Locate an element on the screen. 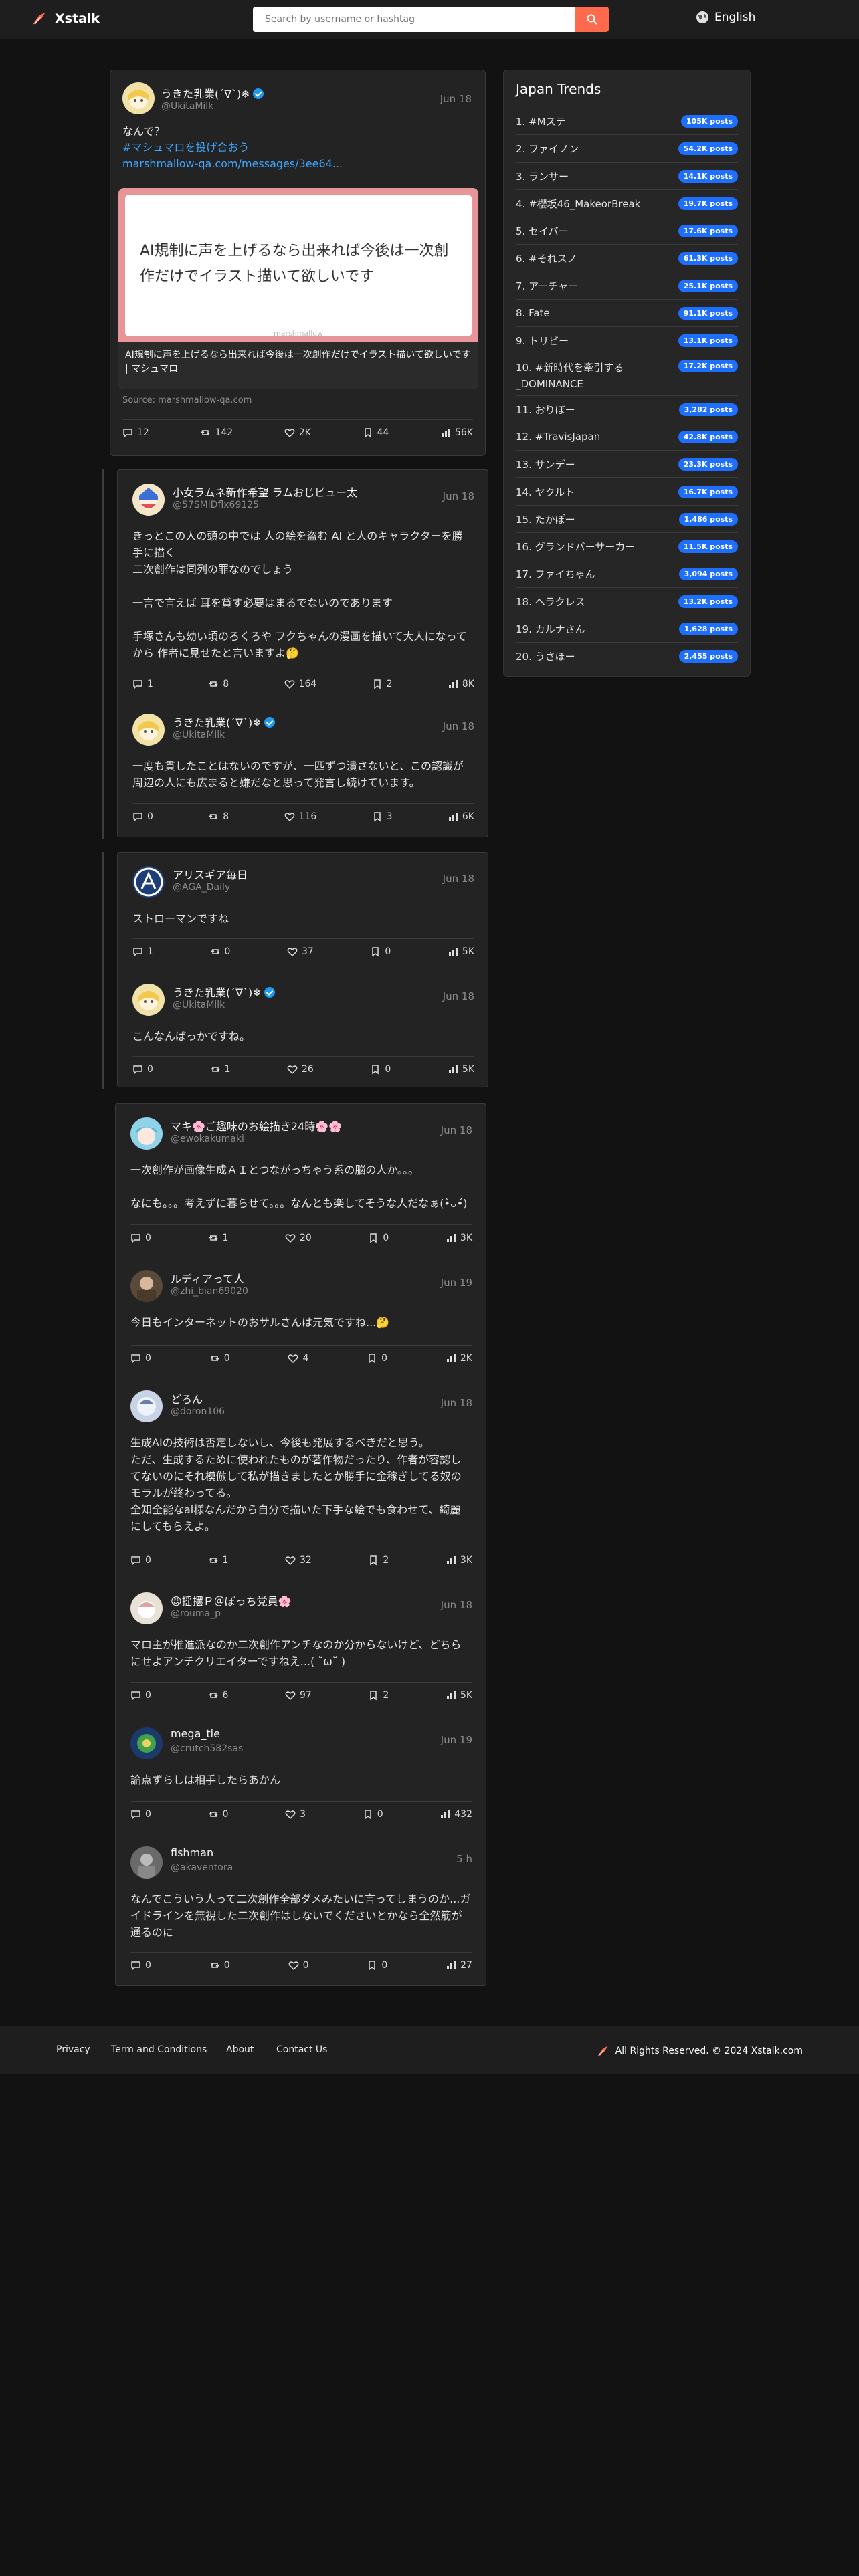  footer-link-about: About is located at coordinates (240, 2049).